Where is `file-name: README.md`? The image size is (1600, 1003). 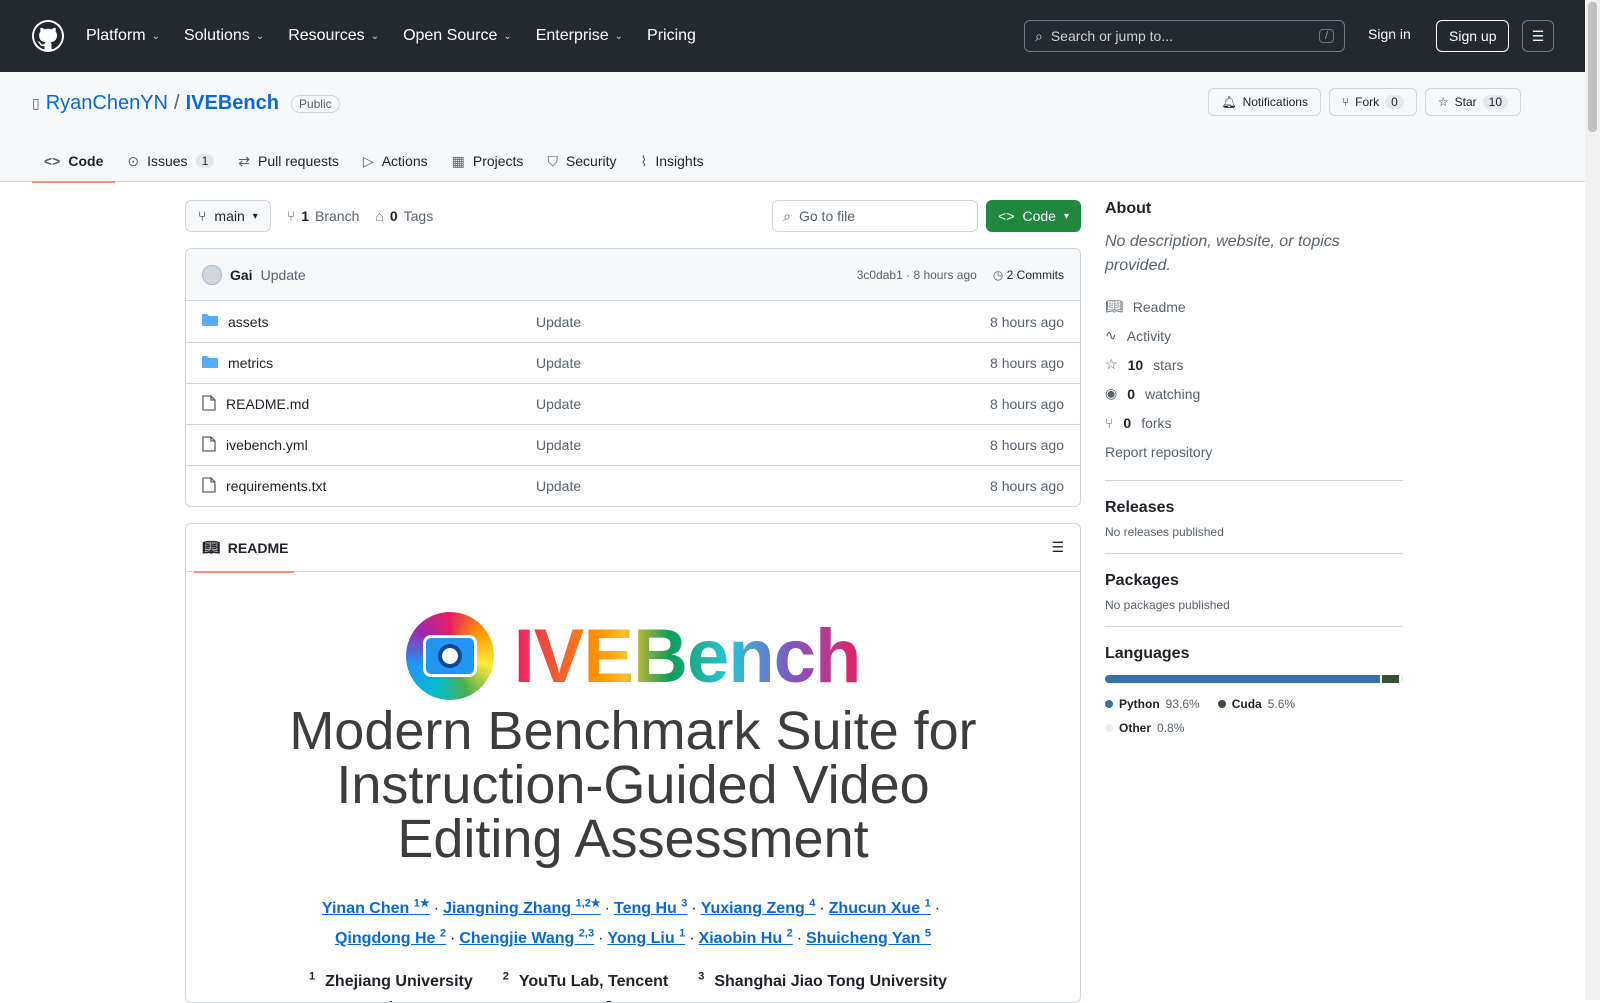 file-name: README.md is located at coordinates (267, 404).